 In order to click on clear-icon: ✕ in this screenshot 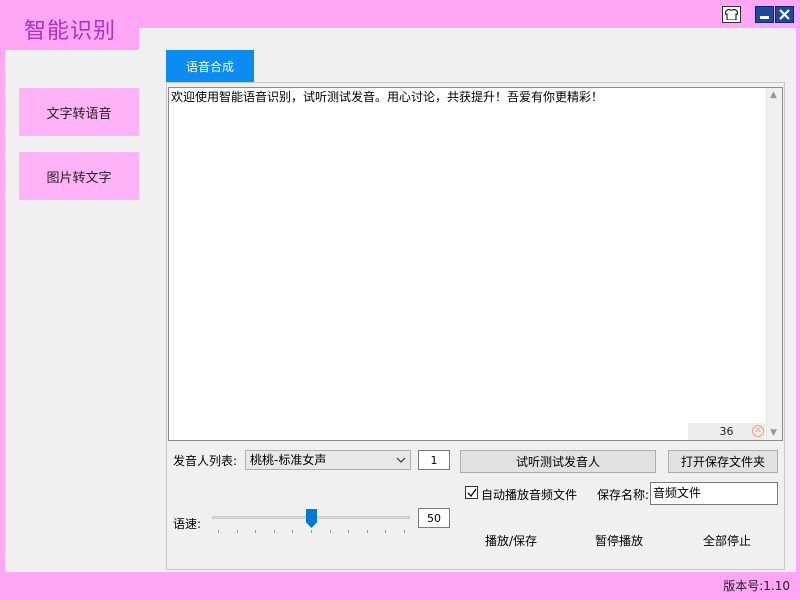, I will do `click(758, 431)`.